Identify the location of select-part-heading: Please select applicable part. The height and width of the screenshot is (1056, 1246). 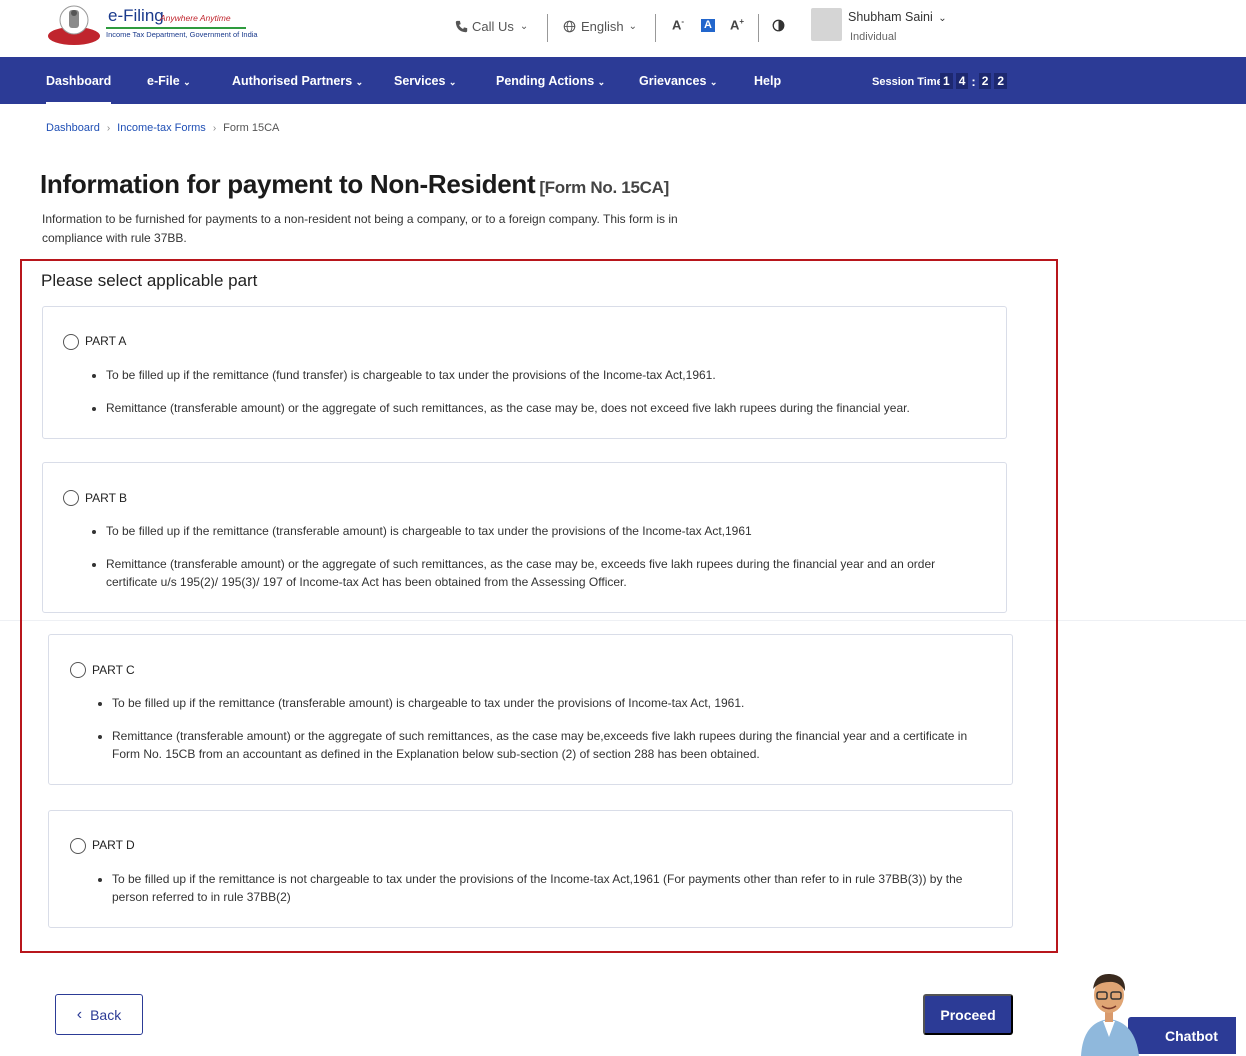
(149, 280).